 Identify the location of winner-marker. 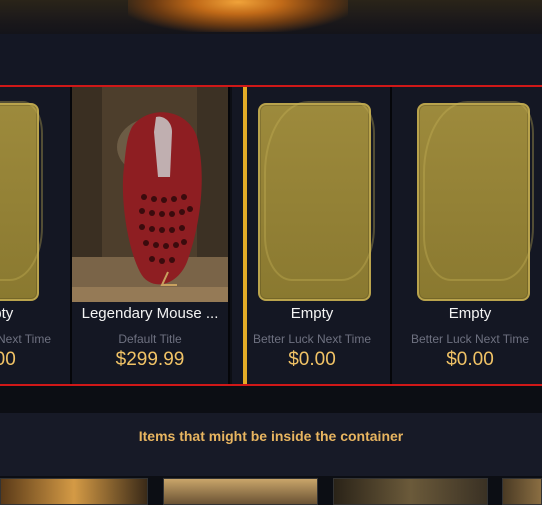
(245, 235).